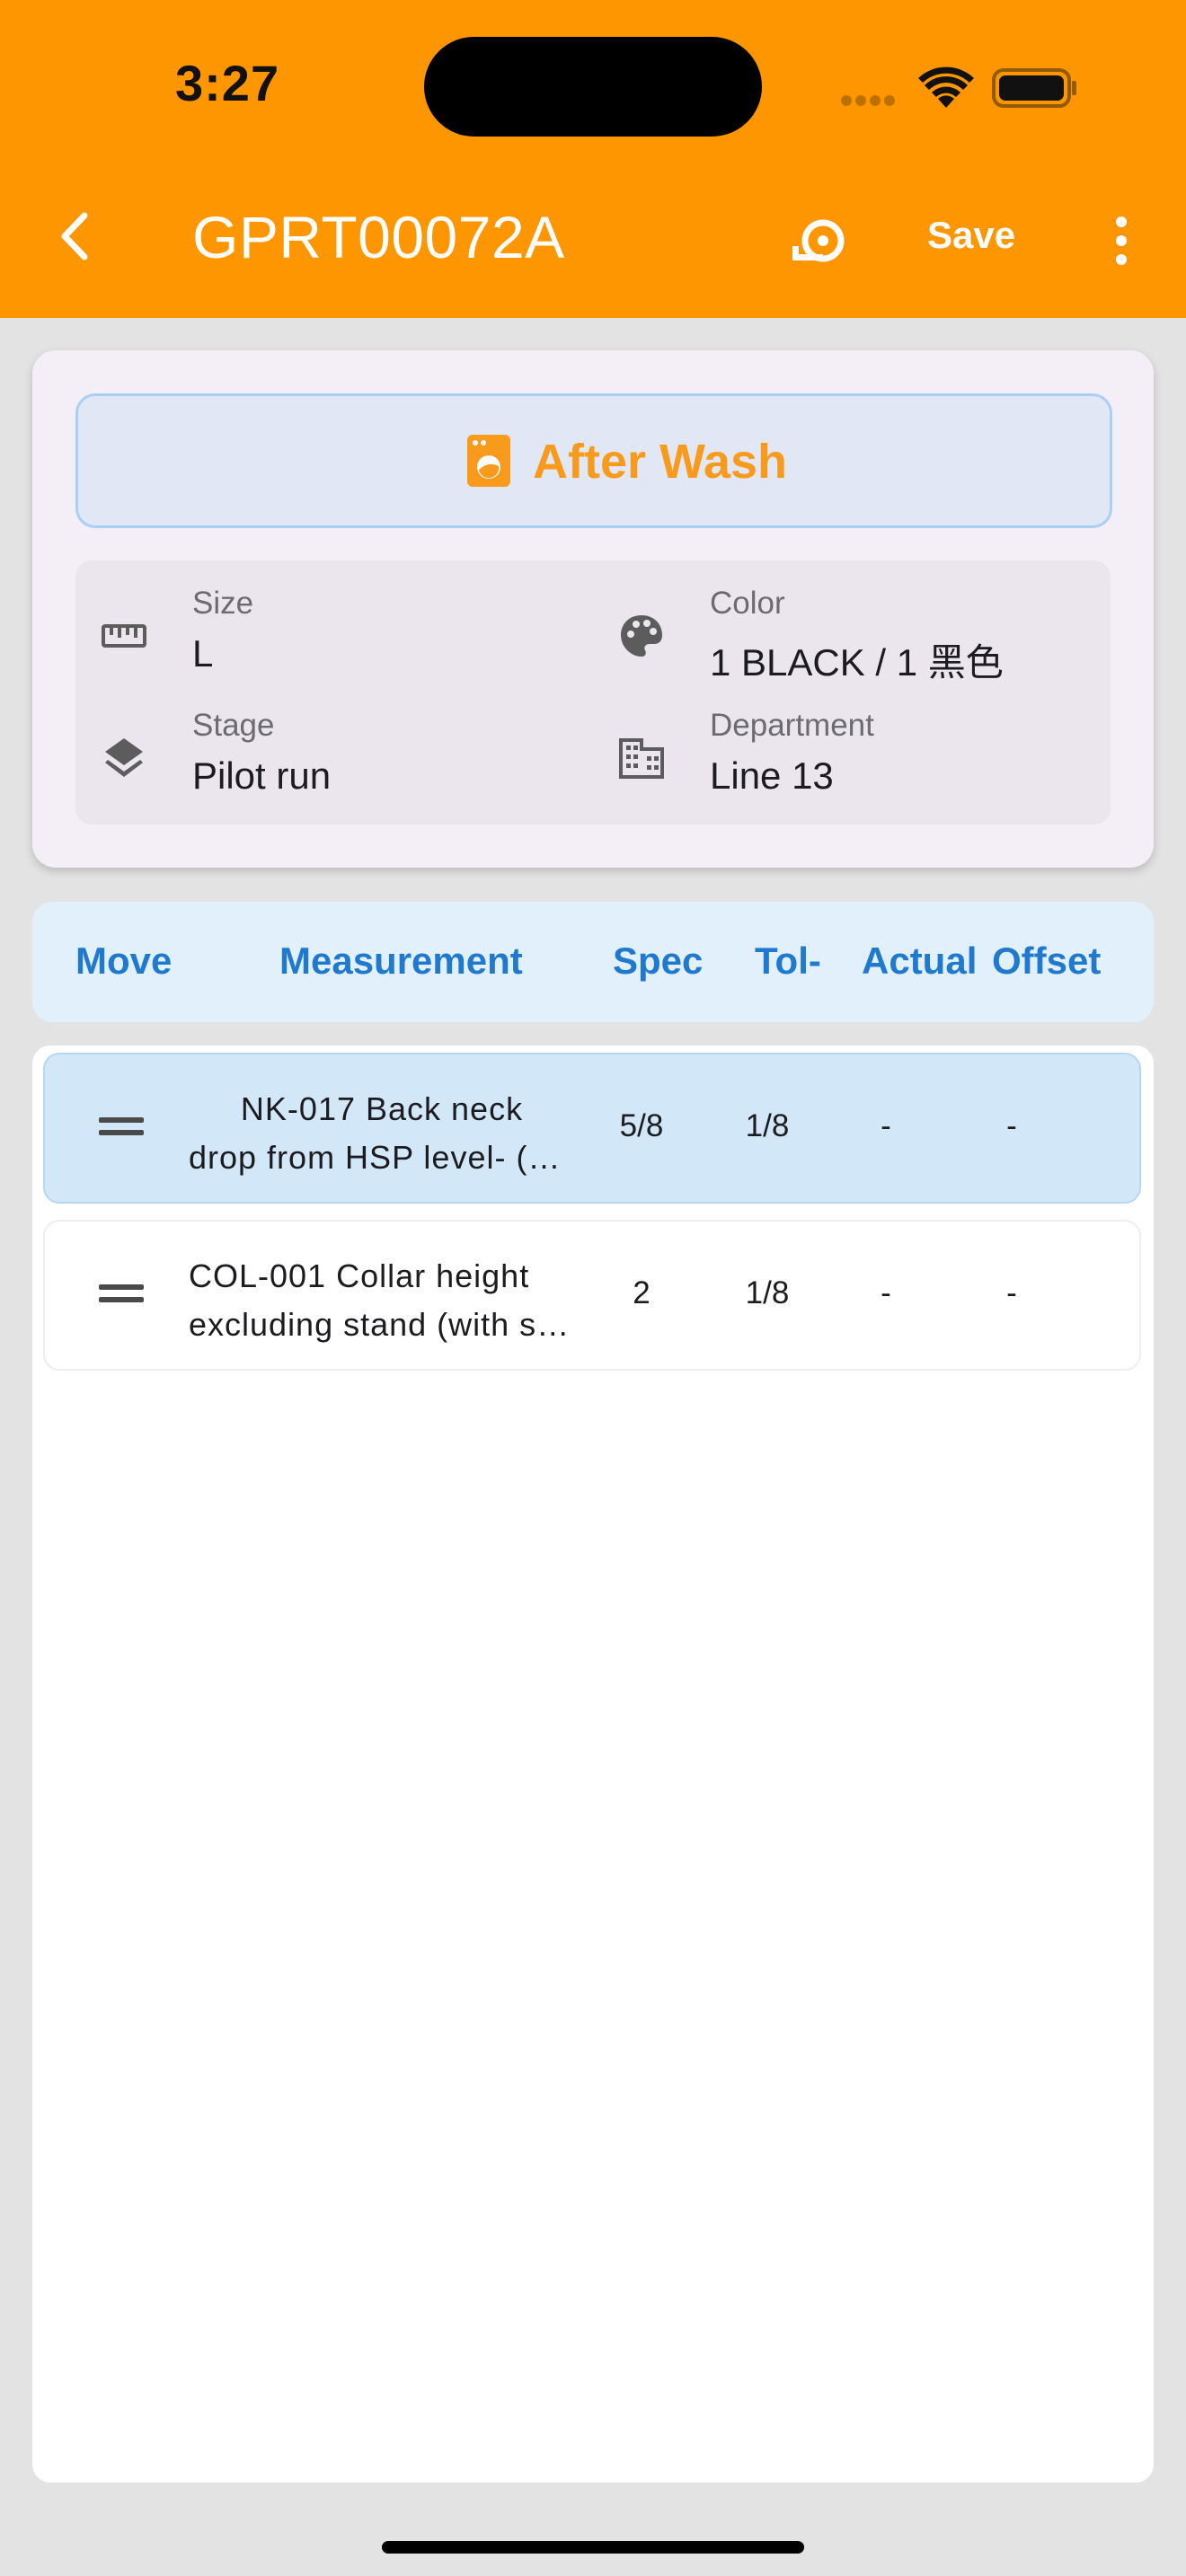 The image size is (1186, 2576). I want to click on department-label: Department, so click(792, 725).